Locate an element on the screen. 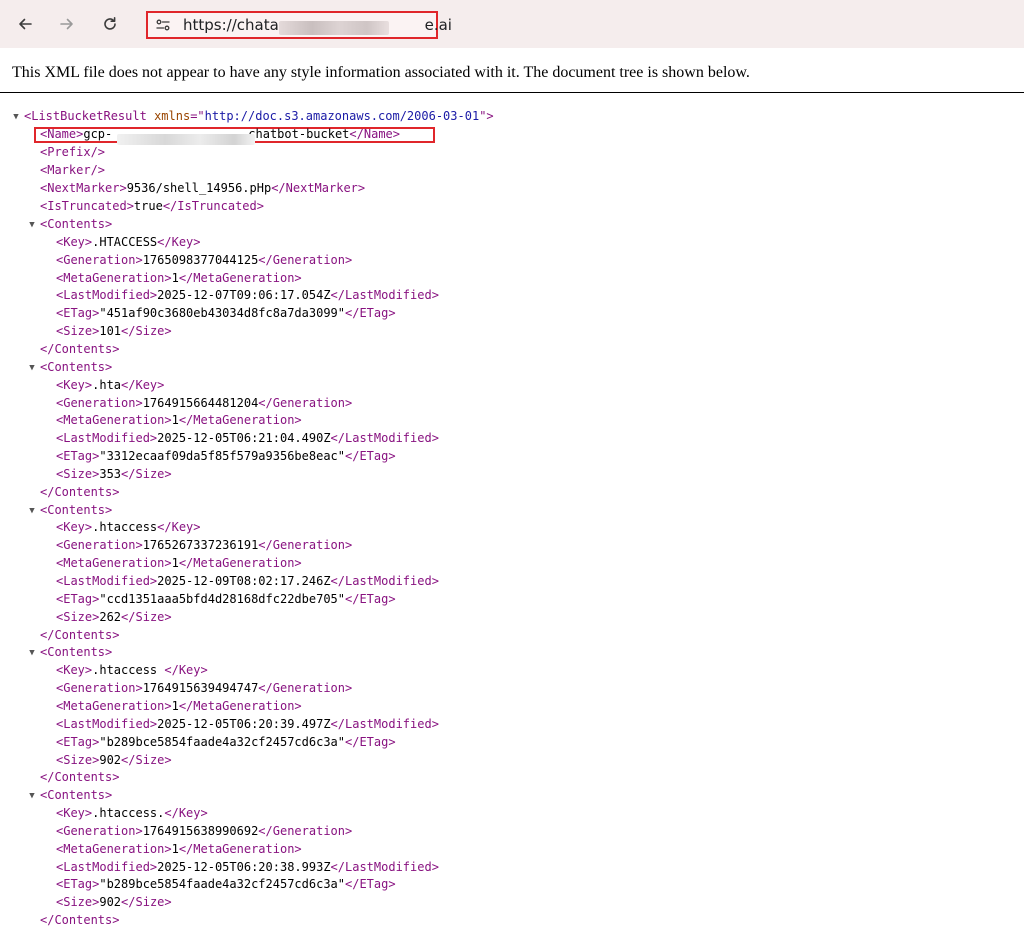 Image resolution: width=1024 pixels, height=929 pixels. arrow-left-icon is located at coordinates (25, 24).